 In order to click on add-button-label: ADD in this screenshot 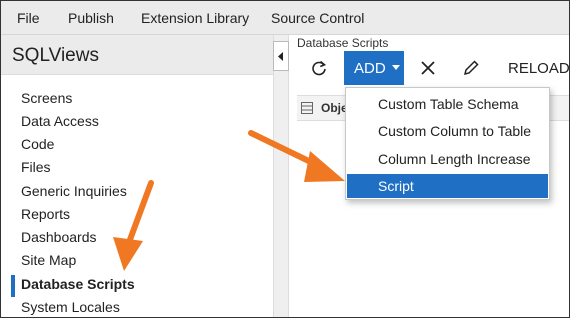, I will do `click(370, 68)`.